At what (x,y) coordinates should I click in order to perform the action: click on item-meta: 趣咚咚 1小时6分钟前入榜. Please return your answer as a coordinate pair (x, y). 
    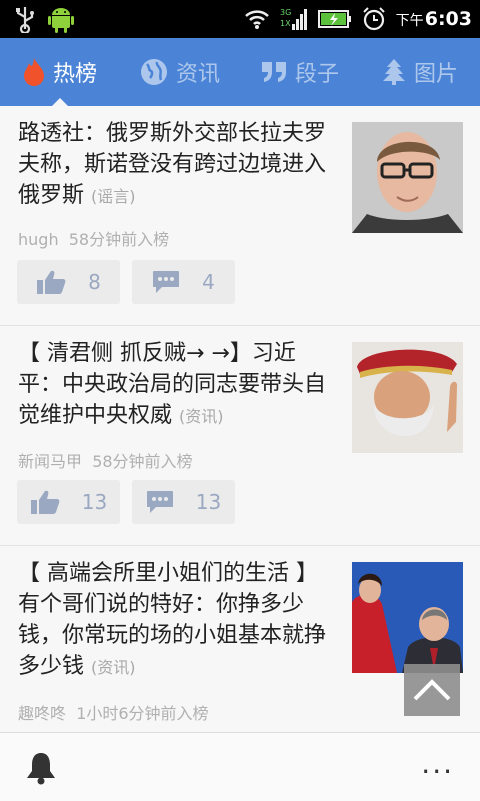
    Looking at the image, I should click on (113, 712).